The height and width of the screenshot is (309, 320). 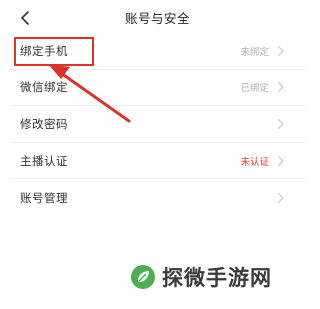 What do you see at coordinates (217, 278) in the screenshot?
I see `watermark-text: 探微手游网` at bounding box center [217, 278].